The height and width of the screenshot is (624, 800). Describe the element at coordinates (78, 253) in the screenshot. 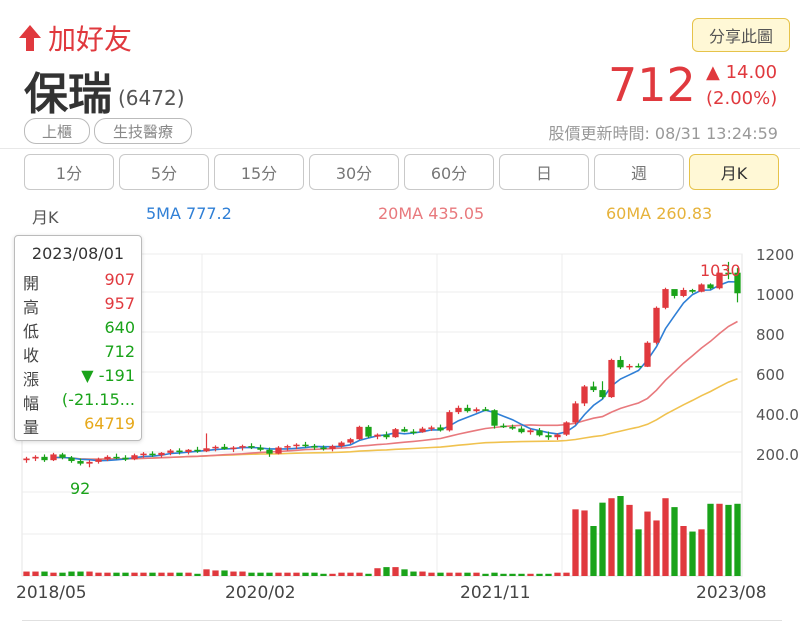

I see `tooltip-date: 2023/08/01` at that location.